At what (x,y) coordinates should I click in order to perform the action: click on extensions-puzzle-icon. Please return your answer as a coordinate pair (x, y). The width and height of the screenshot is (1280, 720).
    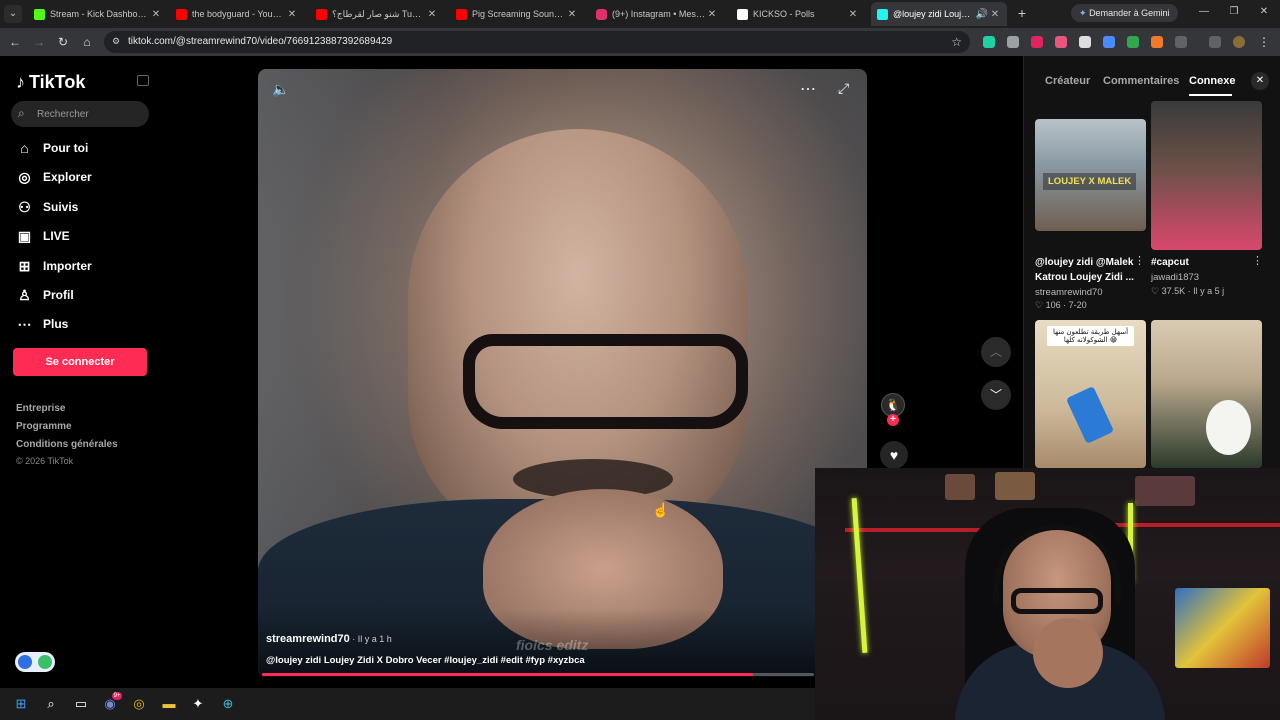
    Looking at the image, I should click on (1181, 42).